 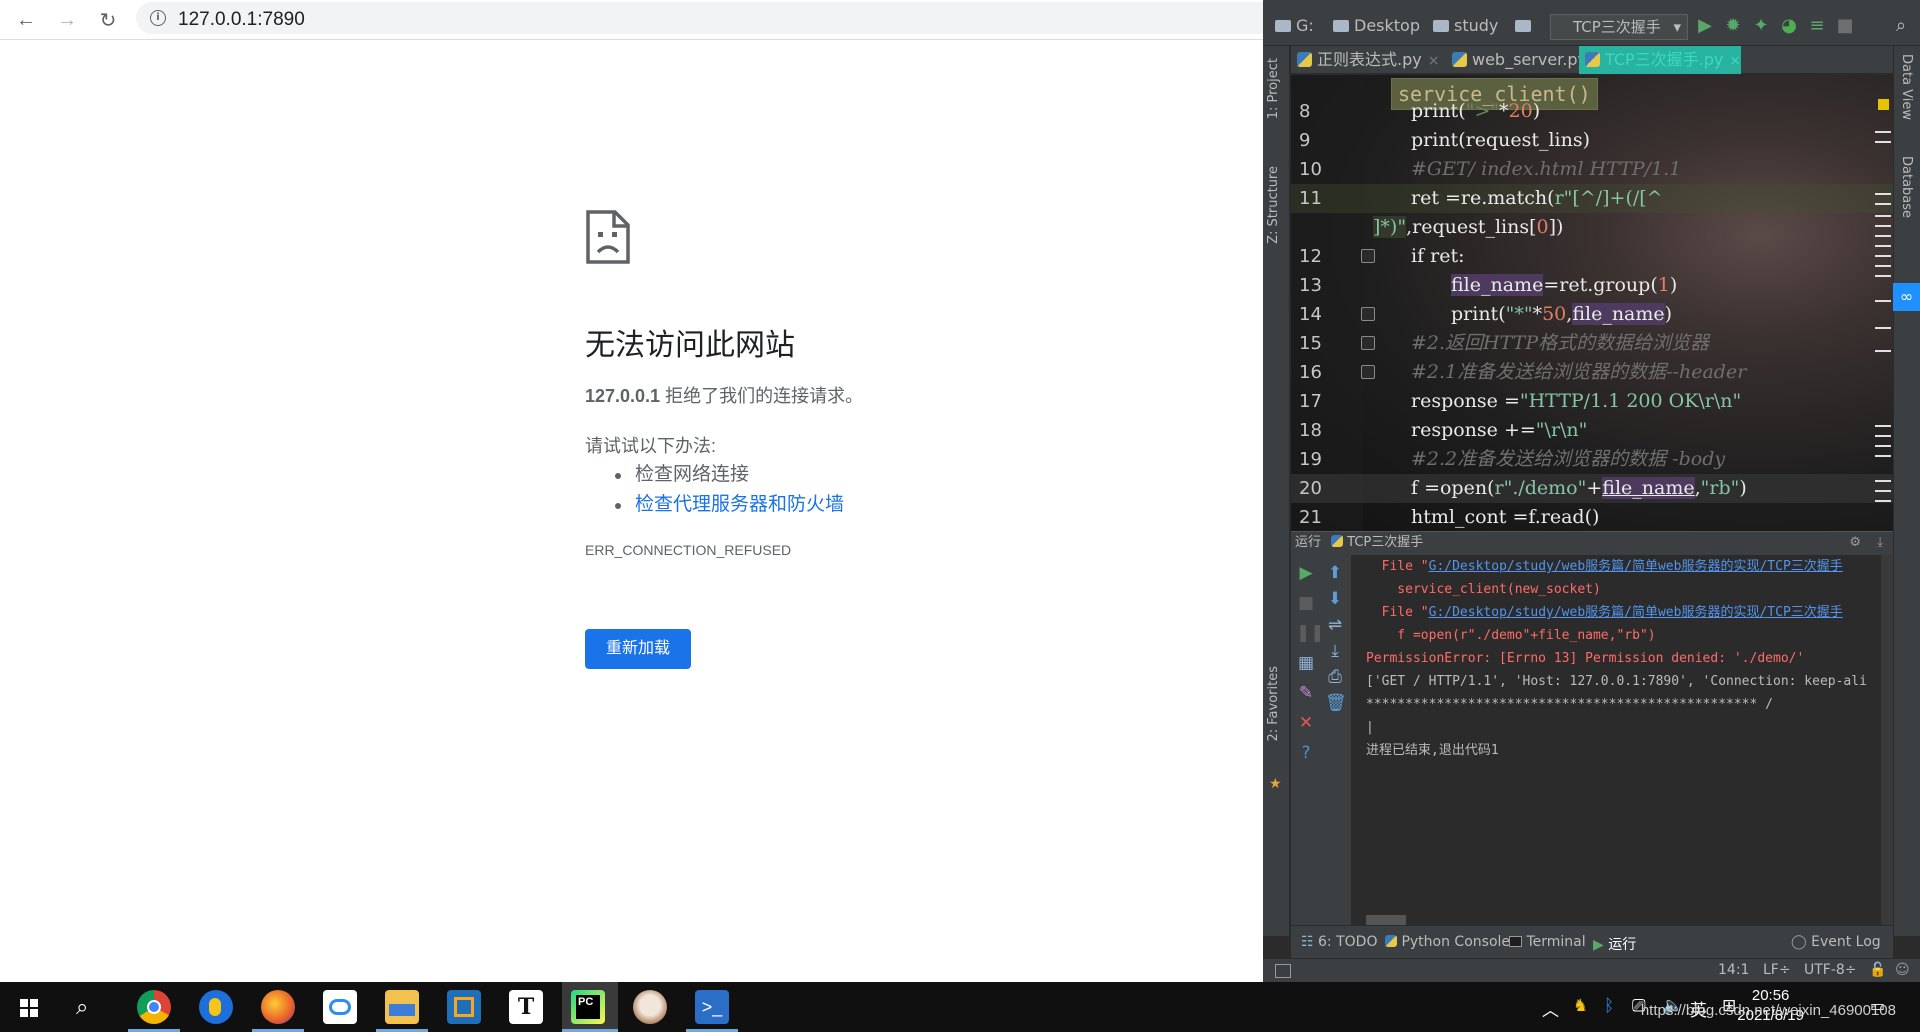 What do you see at coordinates (714, 505) in the screenshot?
I see `suggestion-check-proxy-link: 检查代理服务器和防火墙` at bounding box center [714, 505].